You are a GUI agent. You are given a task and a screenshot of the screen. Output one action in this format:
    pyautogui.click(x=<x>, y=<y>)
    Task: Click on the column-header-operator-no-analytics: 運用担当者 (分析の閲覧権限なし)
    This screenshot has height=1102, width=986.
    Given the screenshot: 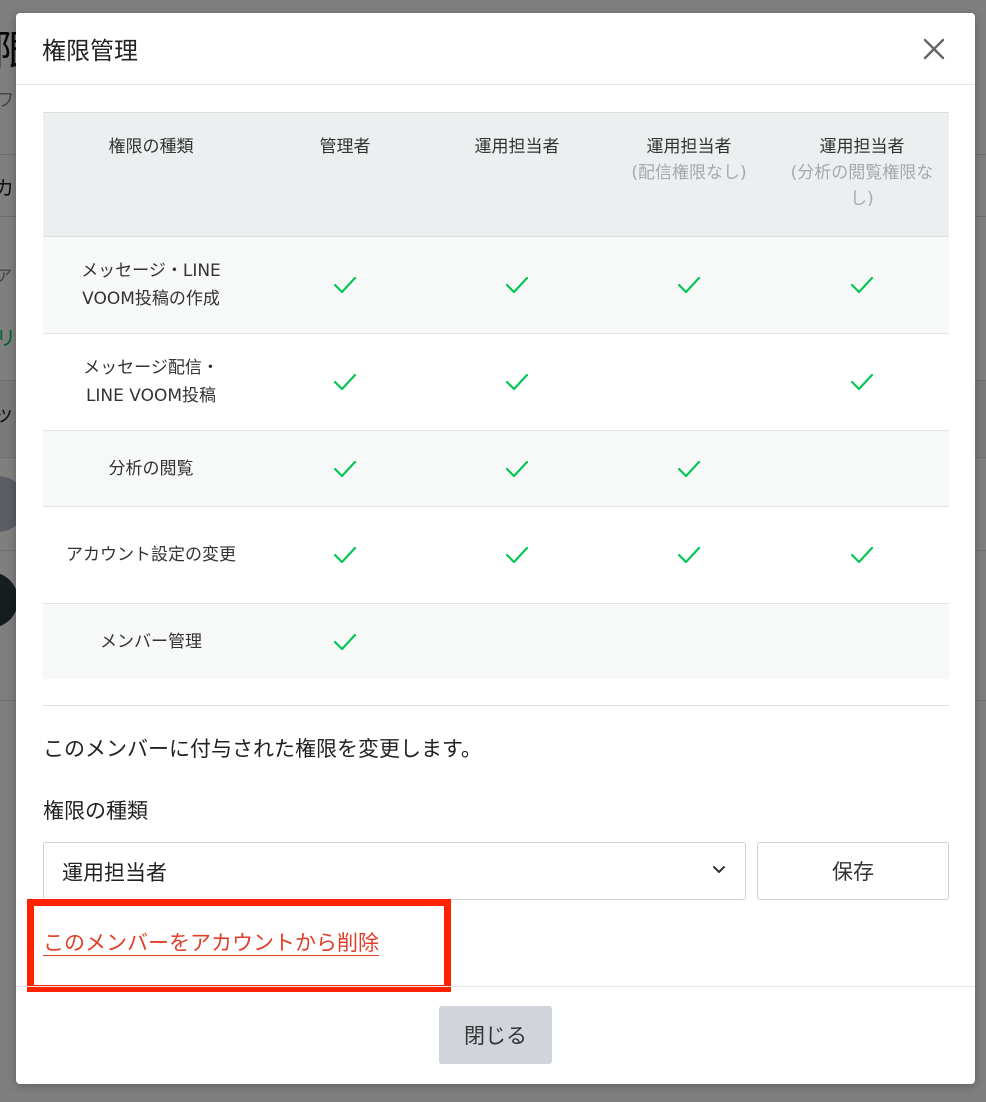 What is the action you would take?
    pyautogui.click(x=862, y=173)
    